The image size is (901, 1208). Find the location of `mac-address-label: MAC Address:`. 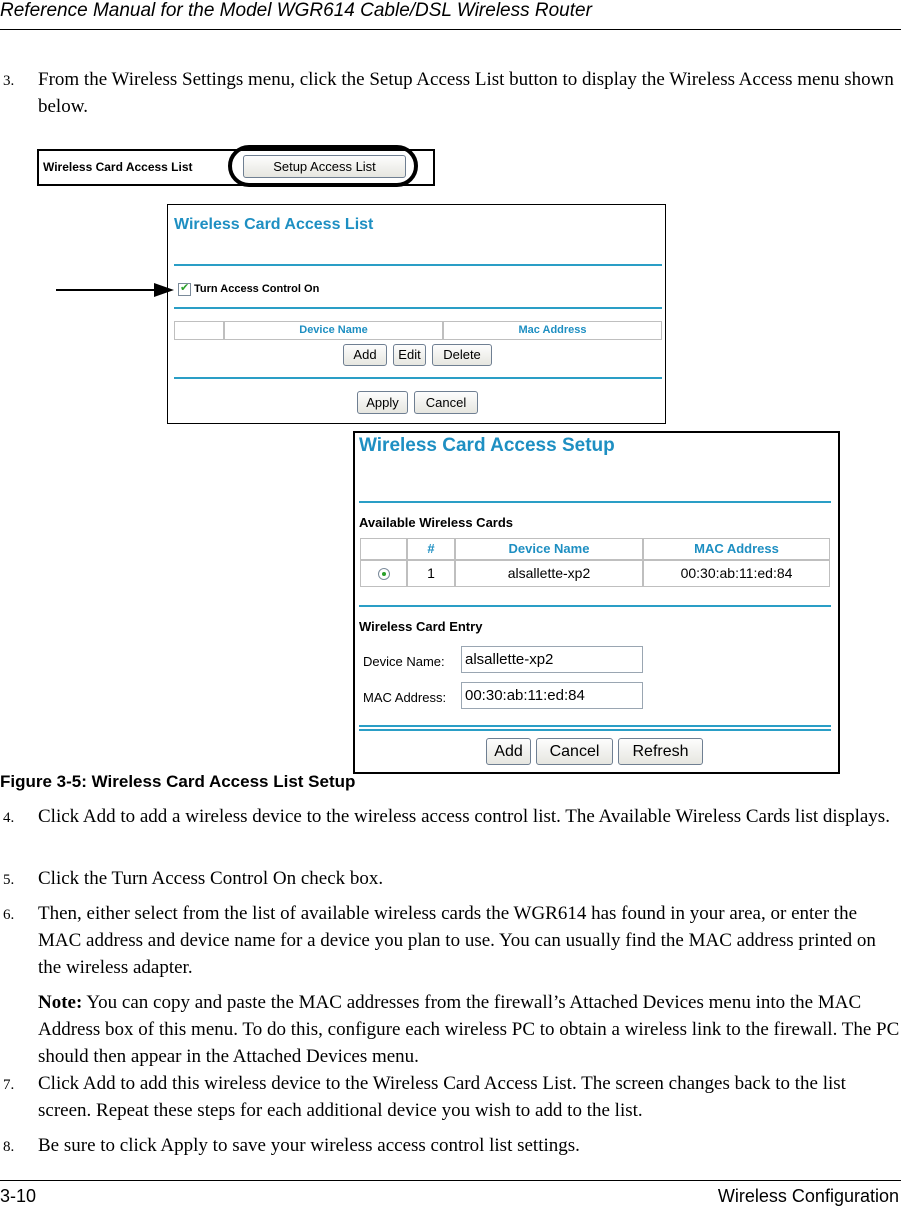

mac-address-label: MAC Address: is located at coordinates (405, 697).